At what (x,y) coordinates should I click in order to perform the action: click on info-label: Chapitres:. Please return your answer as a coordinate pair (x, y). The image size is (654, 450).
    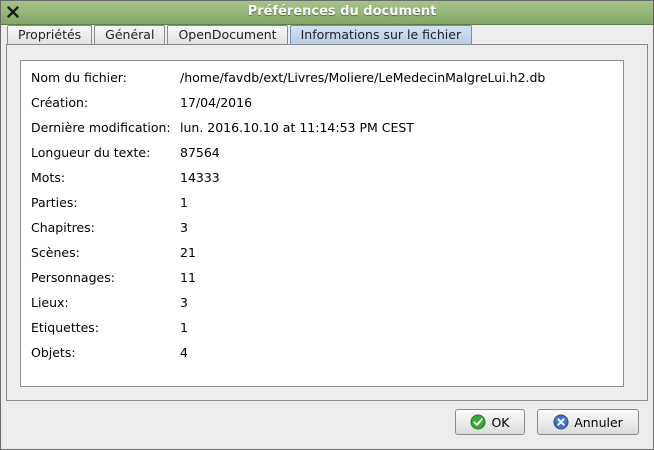
    Looking at the image, I should click on (63, 227).